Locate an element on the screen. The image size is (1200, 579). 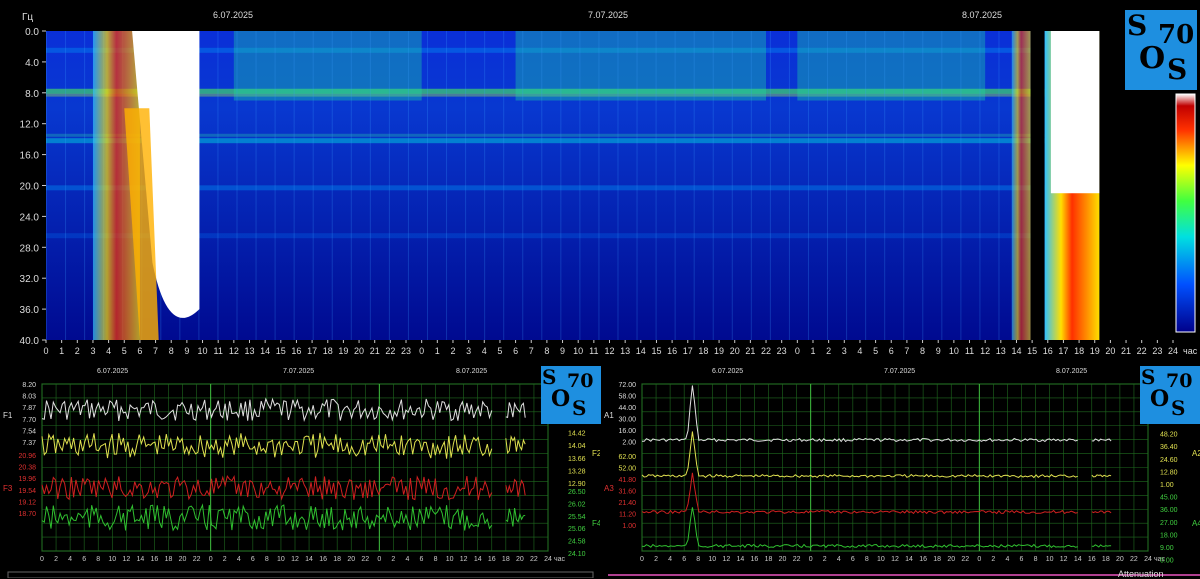
spectrogram-saturated-region-late is located at coordinates (1075, 112).